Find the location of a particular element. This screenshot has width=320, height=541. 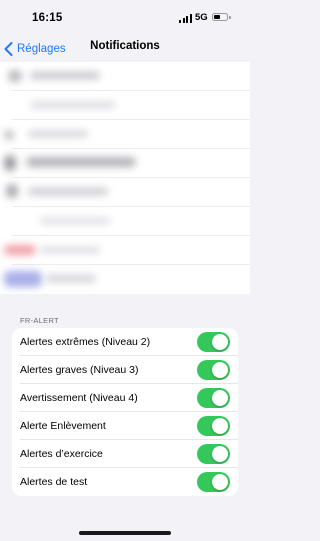

fr-alert-section-header: FR-ALERT is located at coordinates (39, 320).